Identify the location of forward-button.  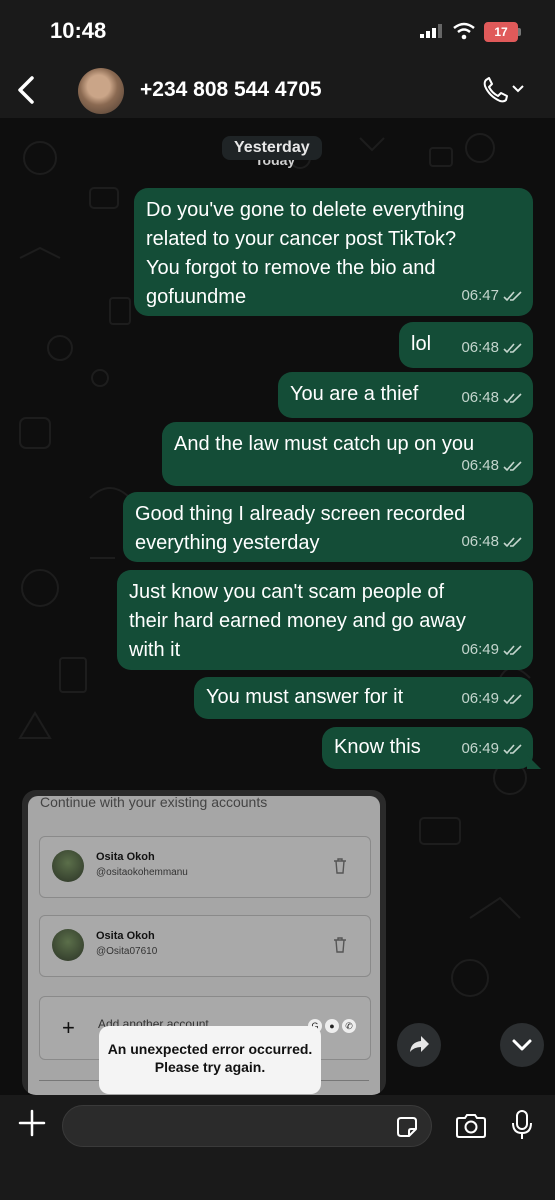
(419, 1045).